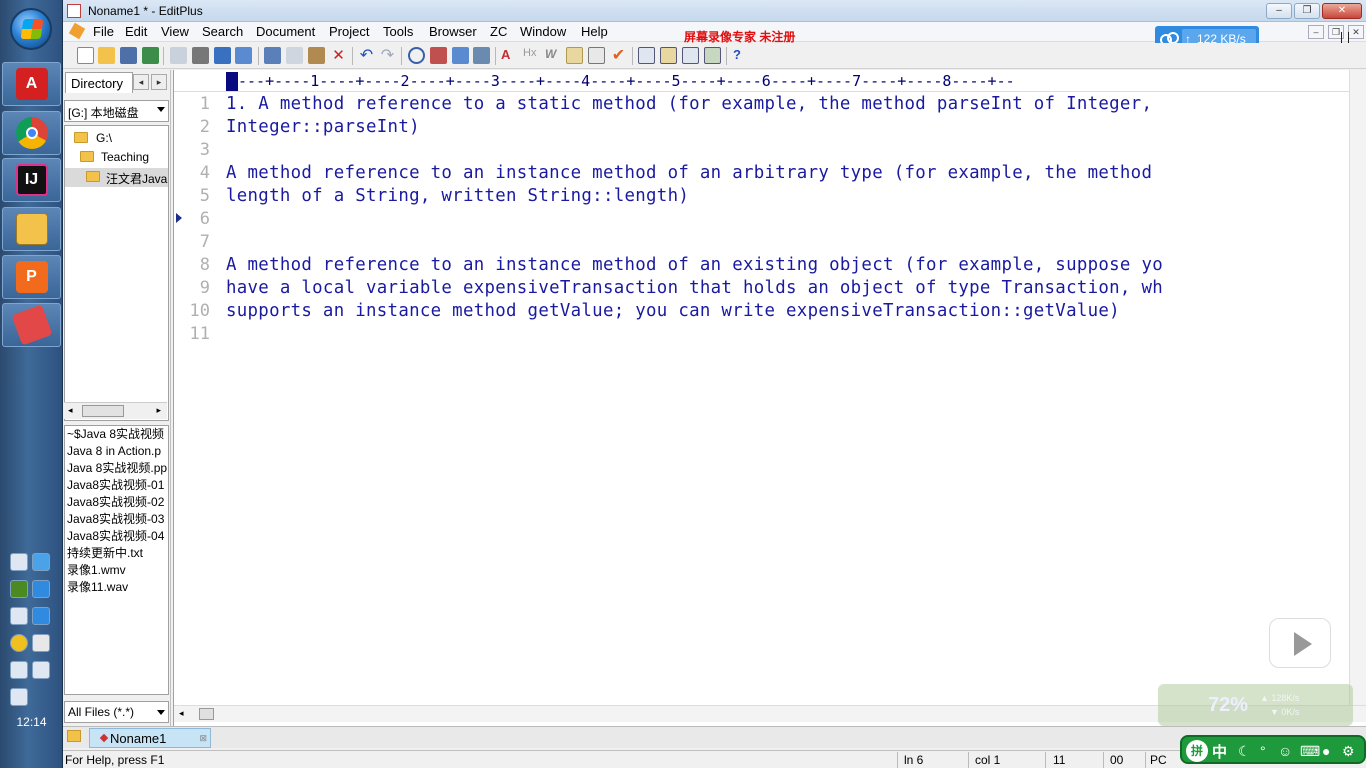 This screenshot has height=768, width=1366. Describe the element at coordinates (31, 180) in the screenshot. I see `taskbar-intellij: IJ` at that location.